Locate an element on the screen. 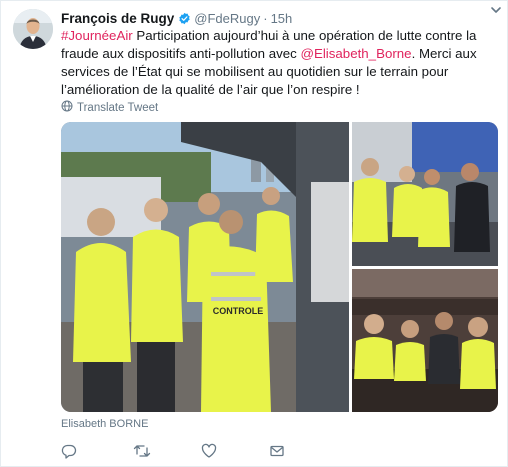 The image size is (508, 467). chevron-down-icon is located at coordinates (496, 12).